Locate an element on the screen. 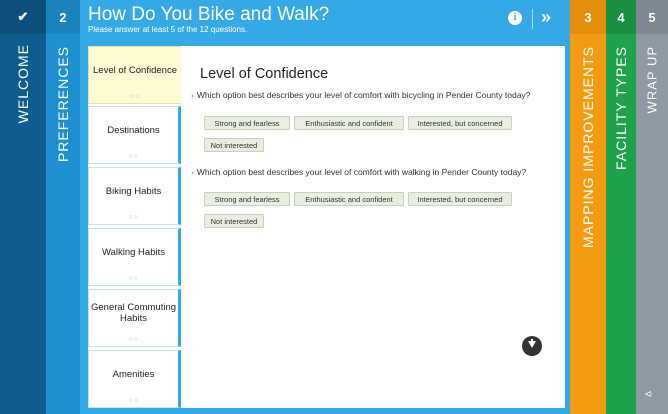 The width and height of the screenshot is (668, 414). page-title: How Do You Bike and Walk? is located at coordinates (209, 14).